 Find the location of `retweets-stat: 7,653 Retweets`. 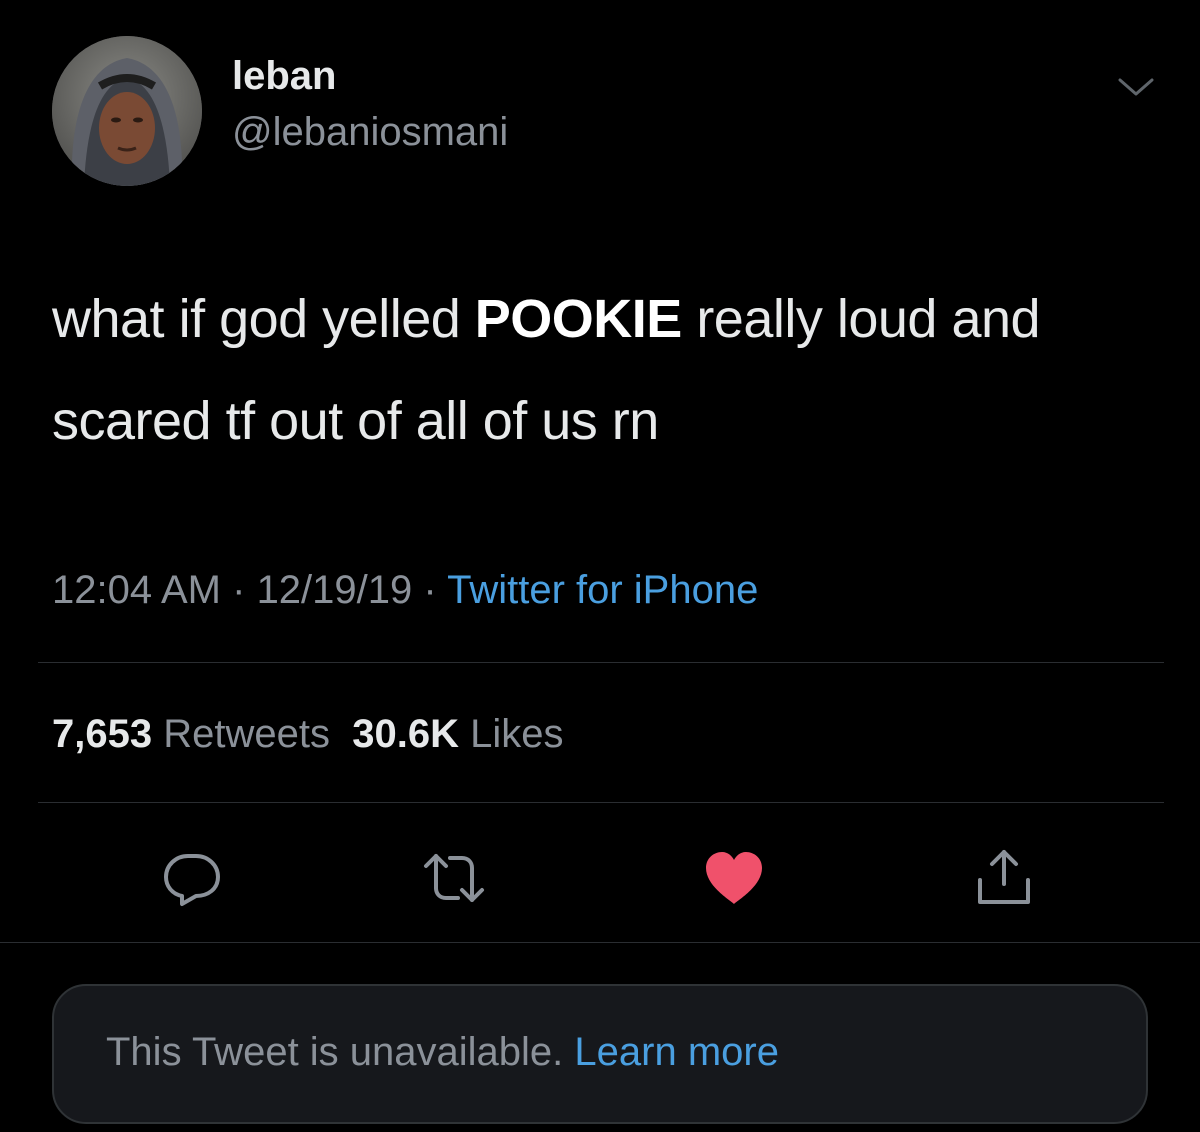

retweets-stat: 7,653 Retweets is located at coordinates (191, 734).